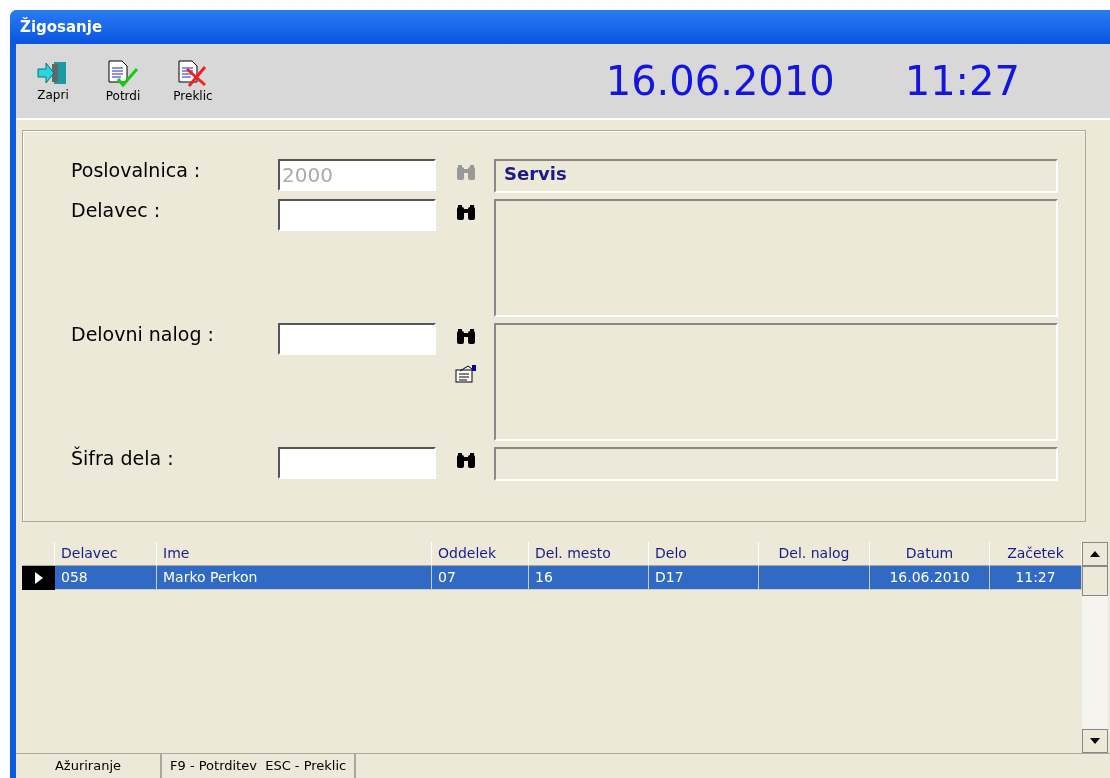 This screenshot has width=1110, height=778. Describe the element at coordinates (123, 73) in the screenshot. I see `document-check-icon` at that location.